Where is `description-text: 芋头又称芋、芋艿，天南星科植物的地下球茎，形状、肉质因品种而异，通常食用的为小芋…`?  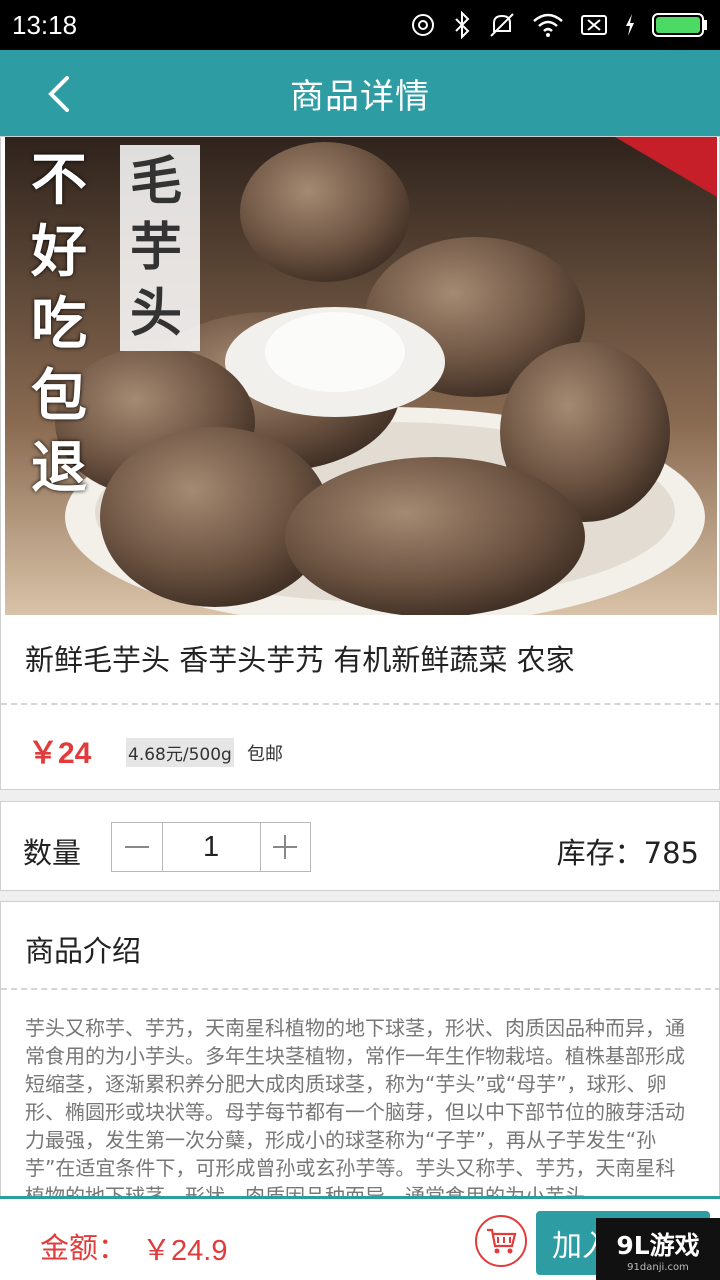
description-text: 芋头又称芋、芋艿，天南星科植物的地下球茎，形状、肉质因品种而异，通常食用的为小芋… is located at coordinates (355, 1108).